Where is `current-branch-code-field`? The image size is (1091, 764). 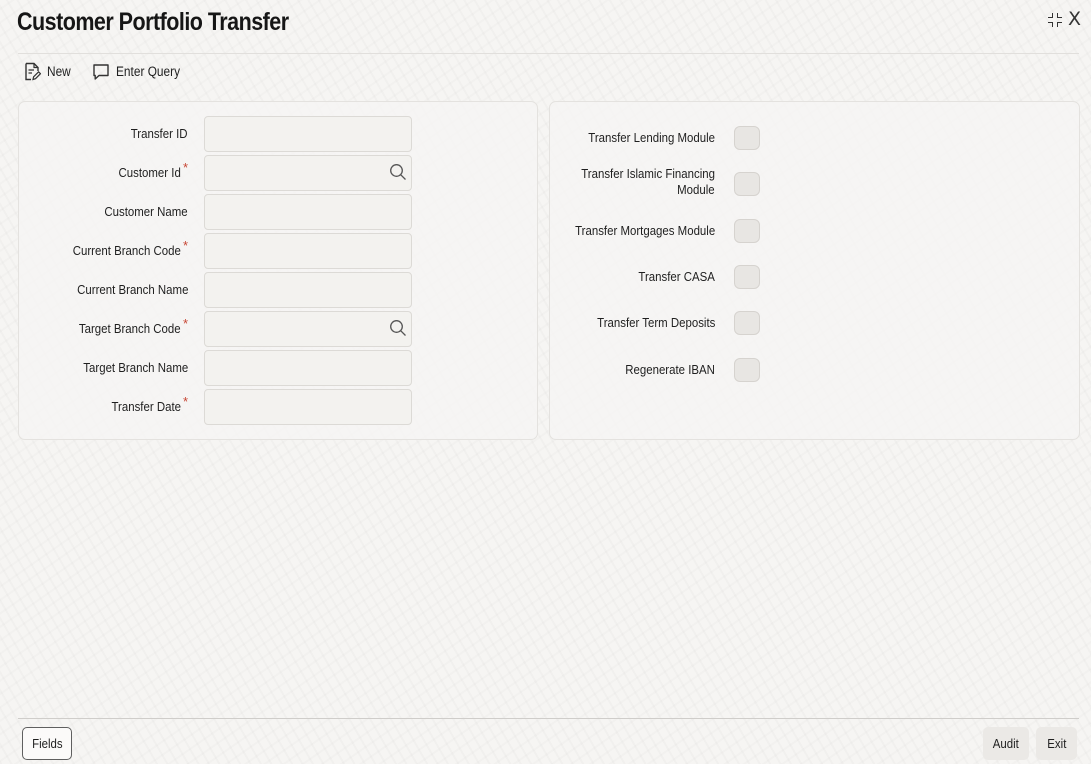
current-branch-code-field is located at coordinates (308, 251).